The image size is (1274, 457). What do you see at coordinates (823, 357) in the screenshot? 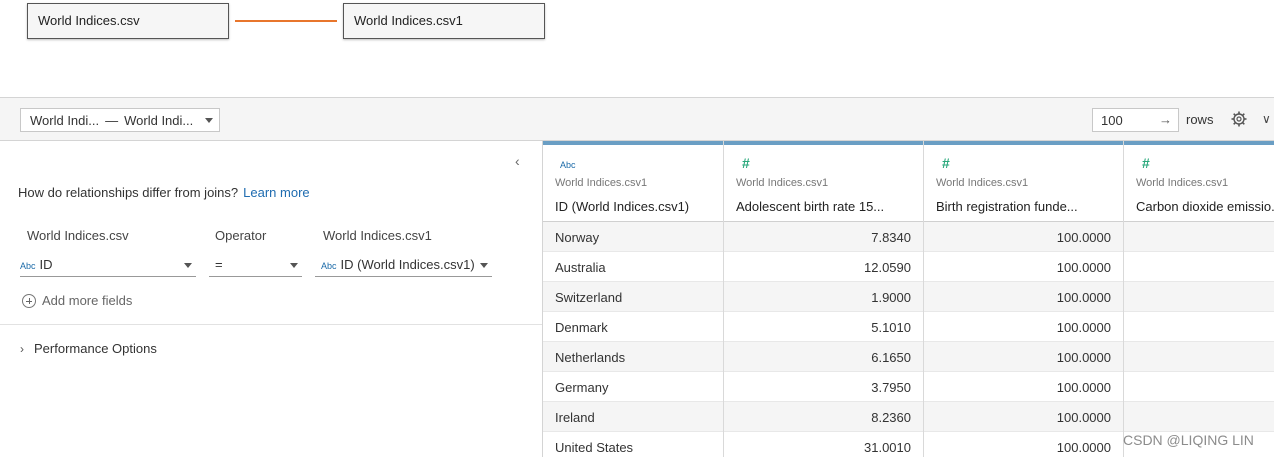
I see `table-cell: 6.1650` at bounding box center [823, 357].